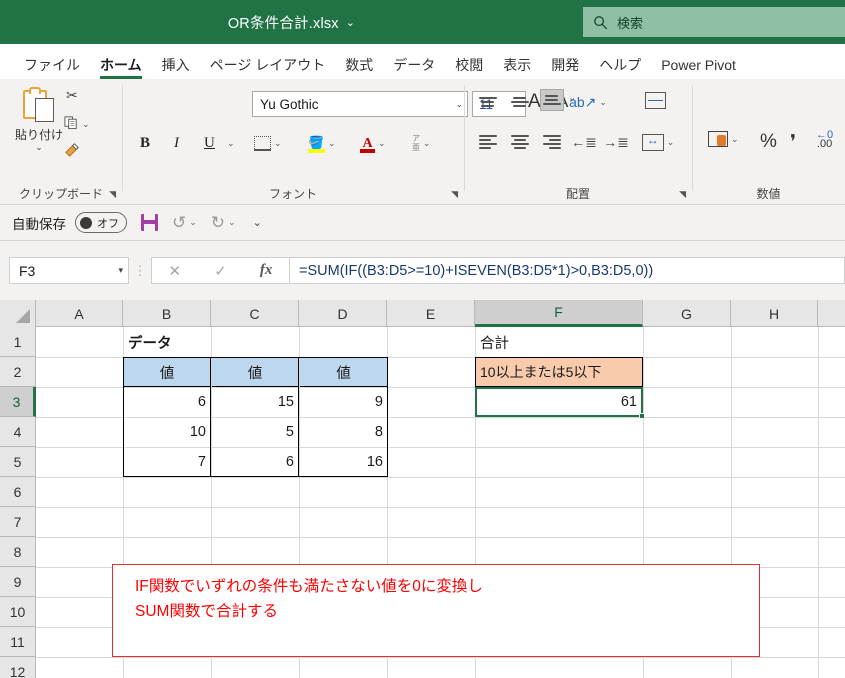 The image size is (845, 678). I want to click on align-right-button, so click(552, 142).